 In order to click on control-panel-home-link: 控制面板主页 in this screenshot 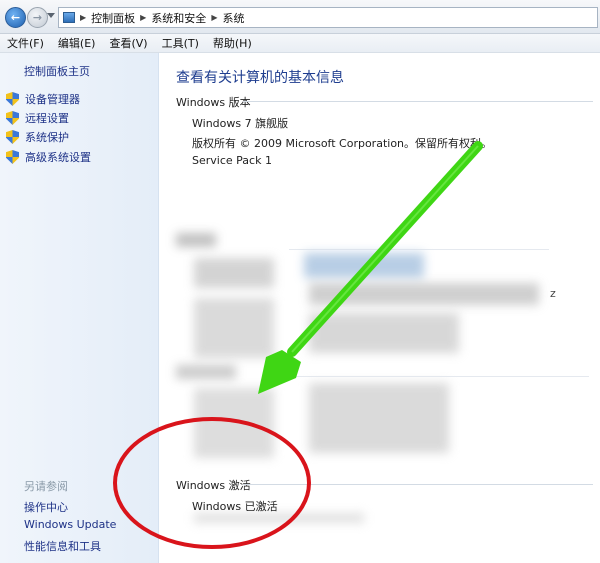, I will do `click(57, 71)`.